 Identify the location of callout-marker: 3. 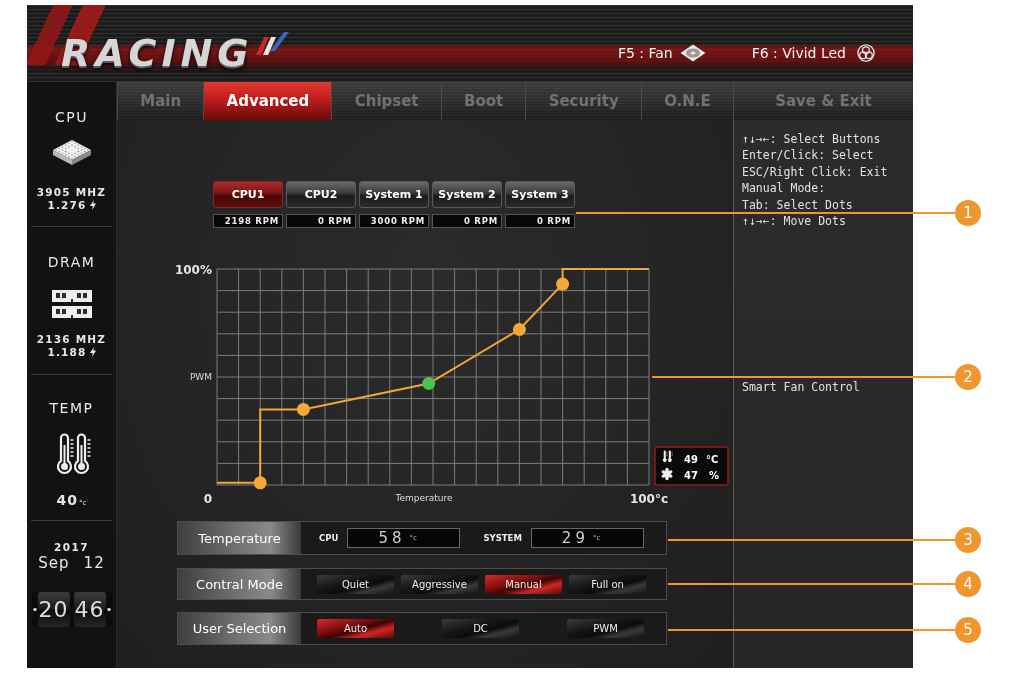
(968, 540).